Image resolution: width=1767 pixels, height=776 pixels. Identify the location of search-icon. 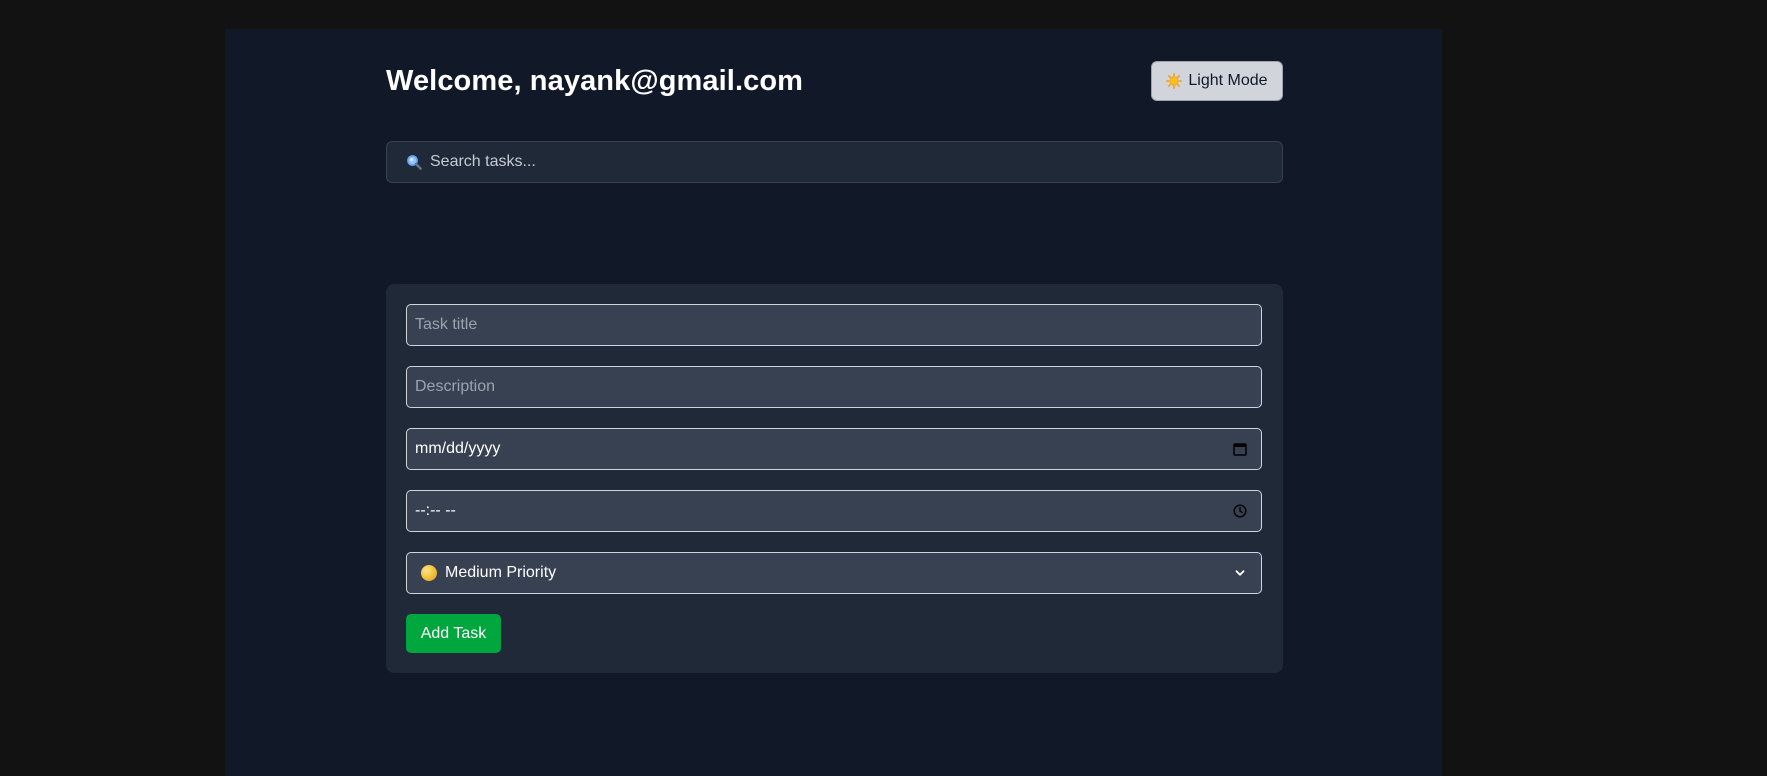
(414, 162).